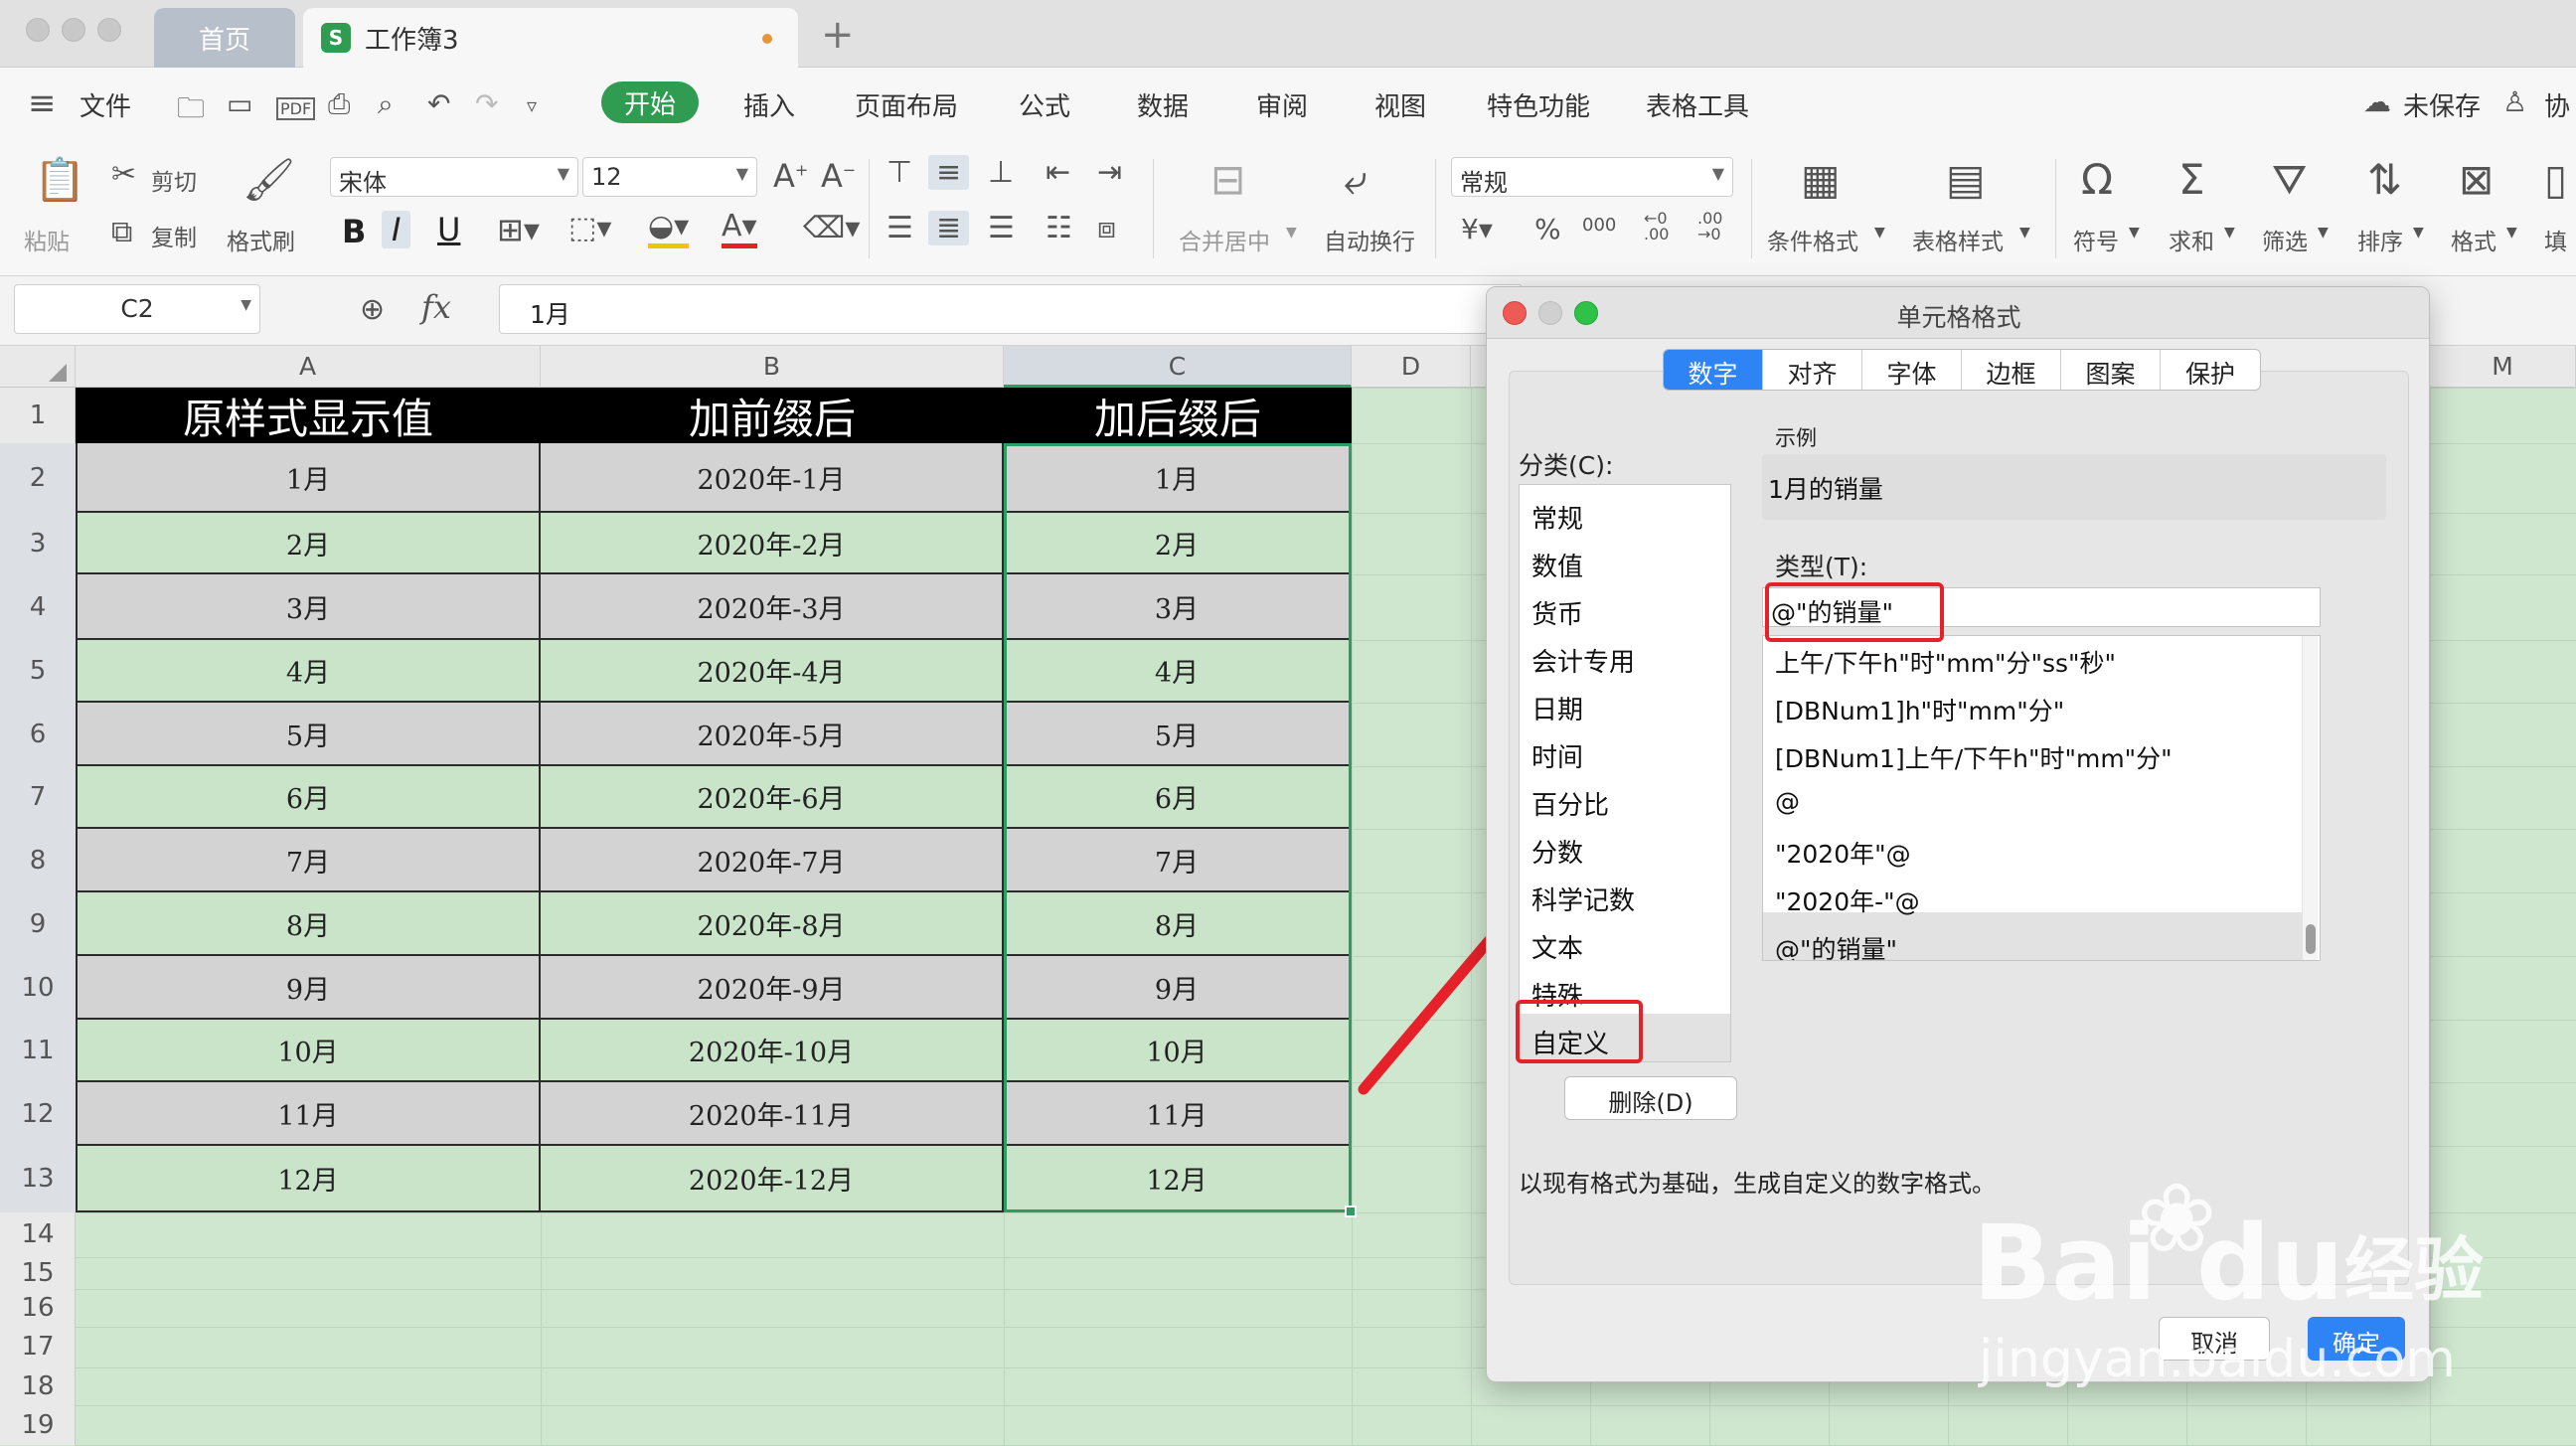 The width and height of the screenshot is (2576, 1446). Describe the element at coordinates (121, 232) in the screenshot. I see `copy-icon: ⧉` at that location.